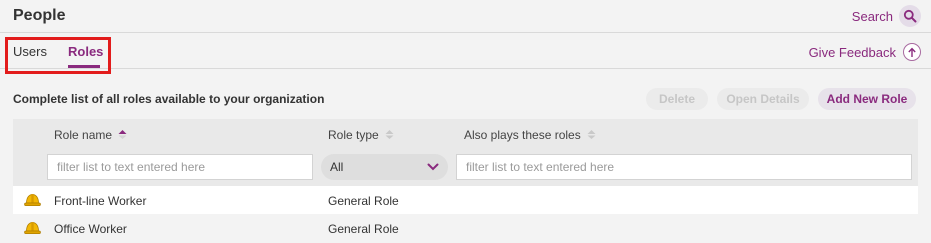  What do you see at coordinates (337, 167) in the screenshot?
I see `role-type-filter-value: All` at bounding box center [337, 167].